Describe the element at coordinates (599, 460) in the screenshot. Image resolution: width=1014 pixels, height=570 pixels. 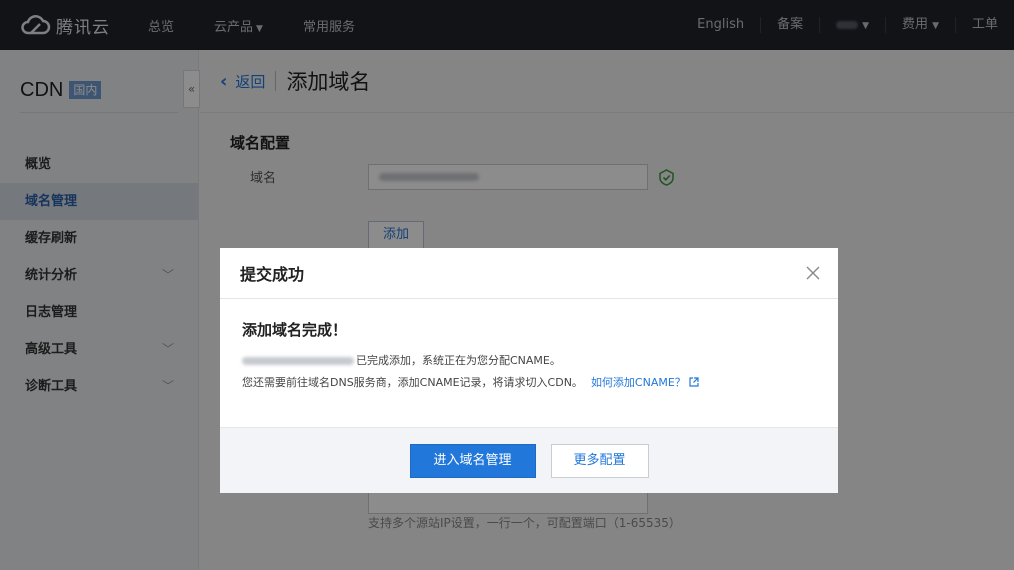
I see `more-config-button: 更多配置` at that location.